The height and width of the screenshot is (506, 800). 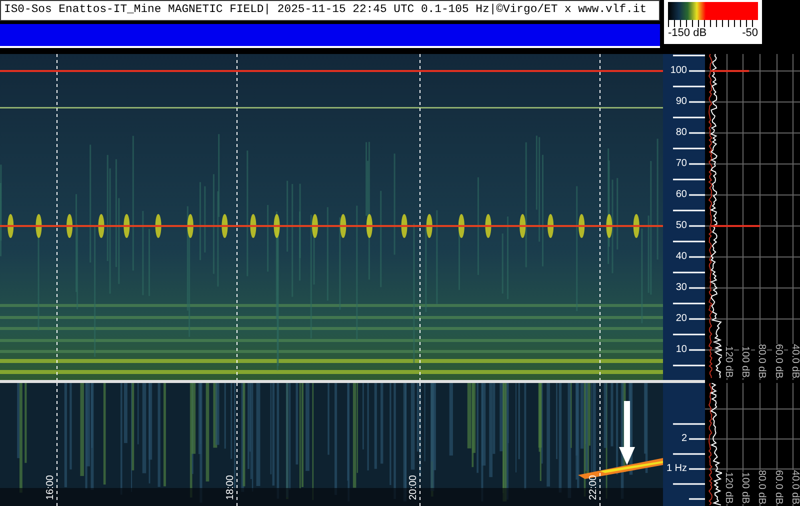 What do you see at coordinates (678, 71) in the screenshot?
I see `frequency-label: 100` at bounding box center [678, 71].